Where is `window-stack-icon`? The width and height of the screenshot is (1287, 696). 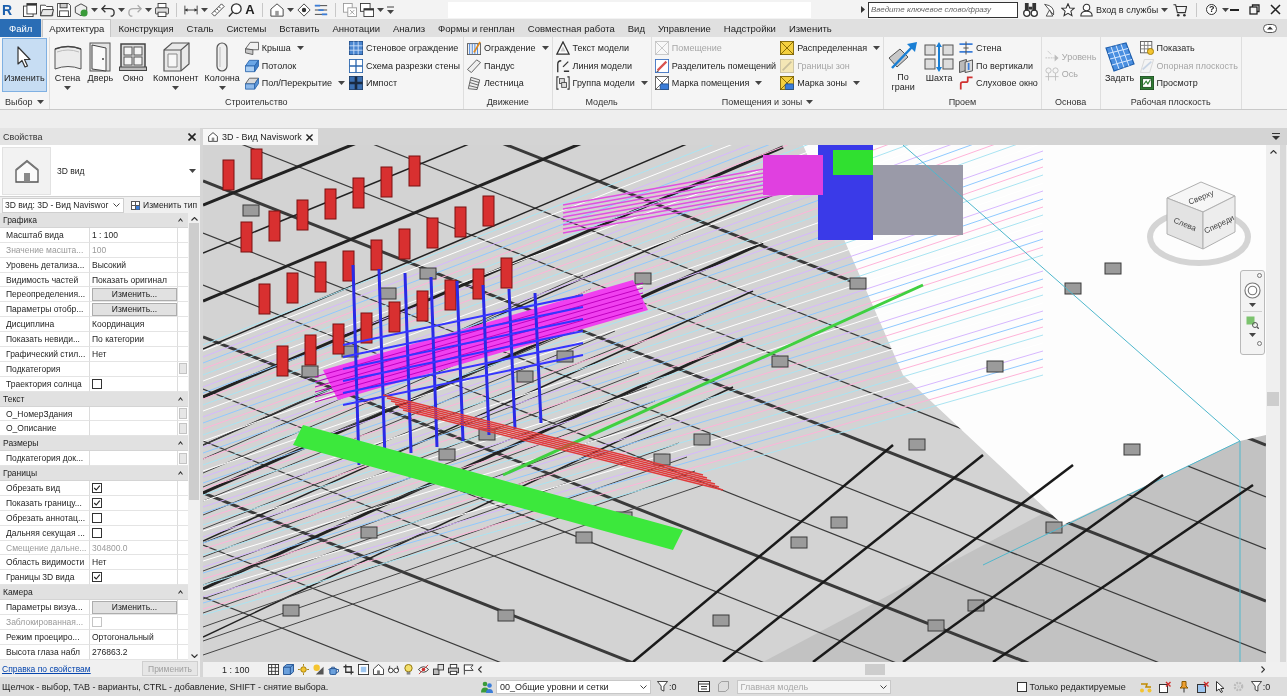 window-stack-icon is located at coordinates (30, 9).